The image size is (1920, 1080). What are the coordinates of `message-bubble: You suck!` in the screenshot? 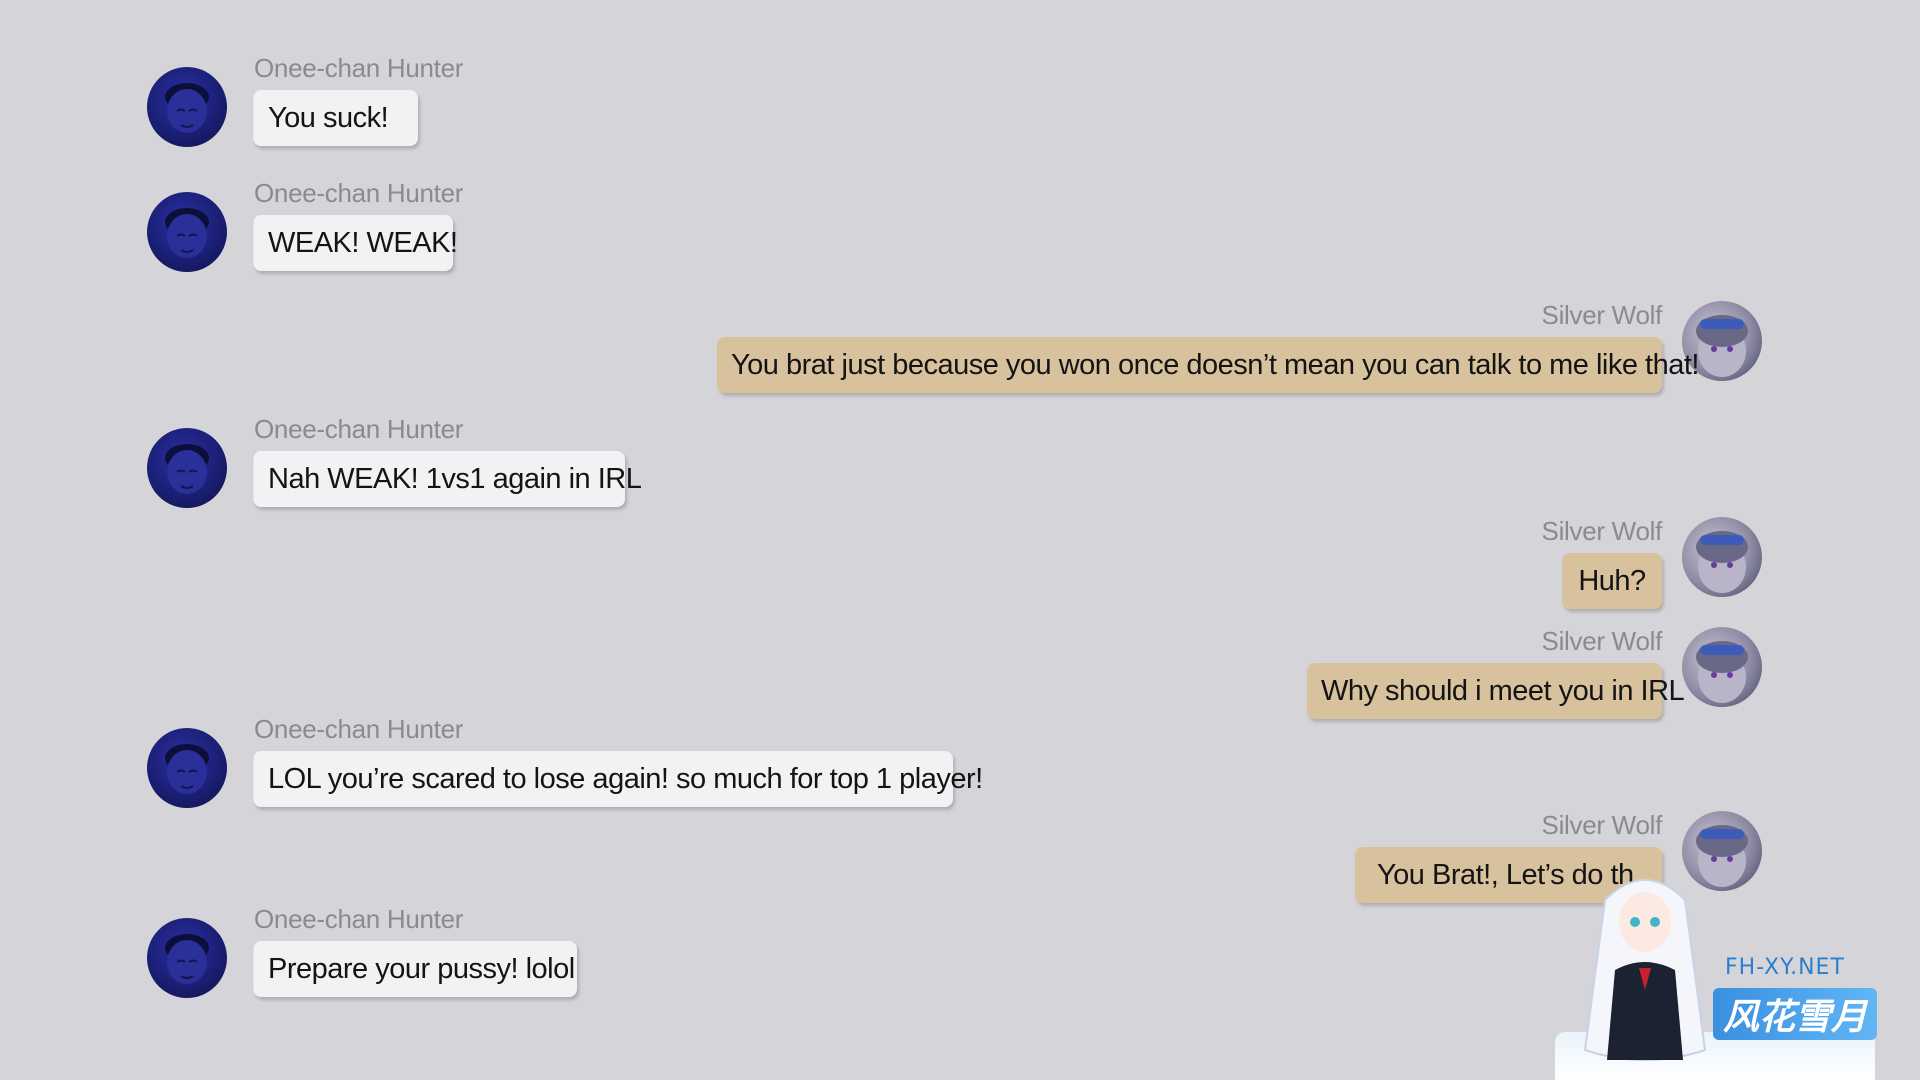 It's located at (335, 118).